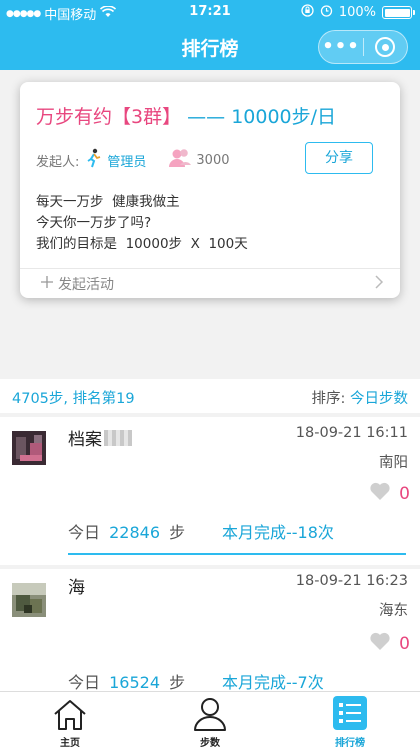  I want to click on entry-name-text: 海, so click(76, 588).